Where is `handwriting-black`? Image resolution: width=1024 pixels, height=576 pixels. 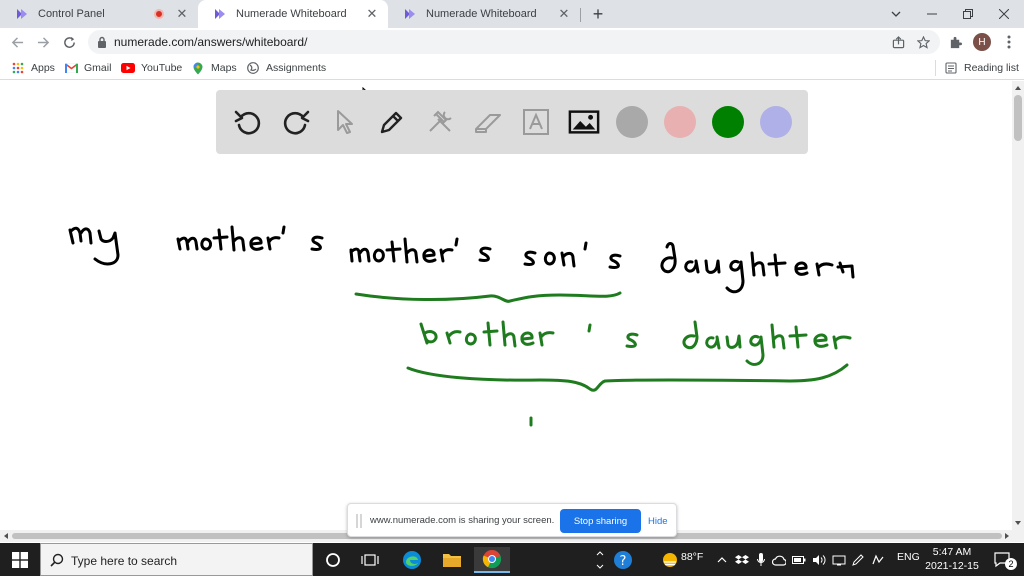
handwriting-black is located at coordinates (461, 259).